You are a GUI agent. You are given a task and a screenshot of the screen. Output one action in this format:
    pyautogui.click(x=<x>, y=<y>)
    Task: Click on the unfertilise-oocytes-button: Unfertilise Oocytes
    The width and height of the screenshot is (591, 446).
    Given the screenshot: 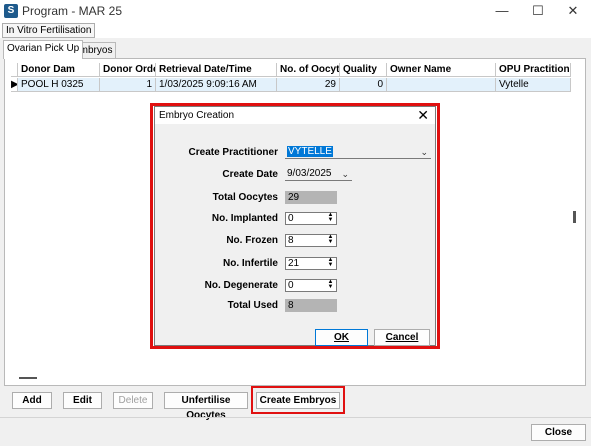 What is the action you would take?
    pyautogui.click(x=206, y=406)
    